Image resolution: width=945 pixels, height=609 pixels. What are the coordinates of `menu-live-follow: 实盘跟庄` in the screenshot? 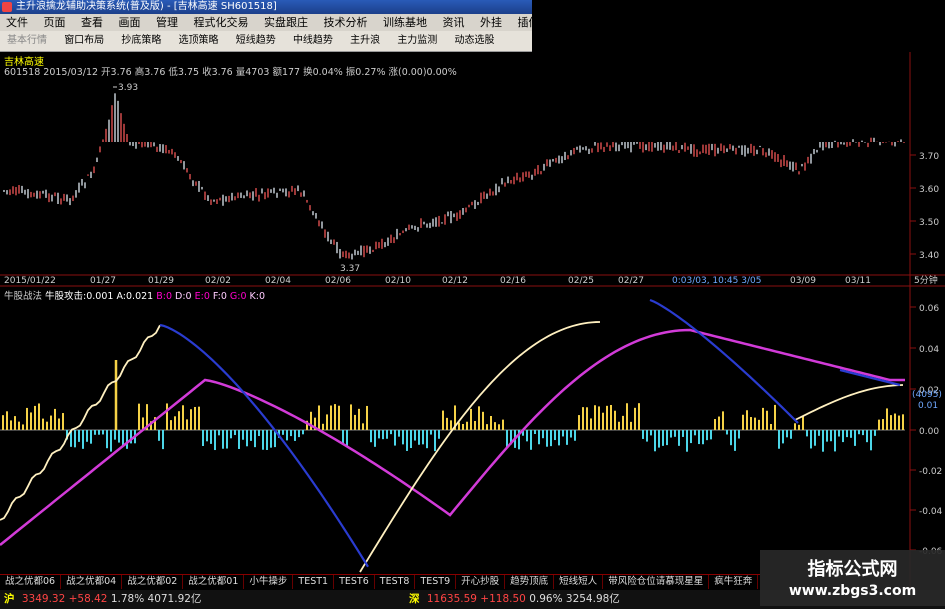 It's located at (286, 22).